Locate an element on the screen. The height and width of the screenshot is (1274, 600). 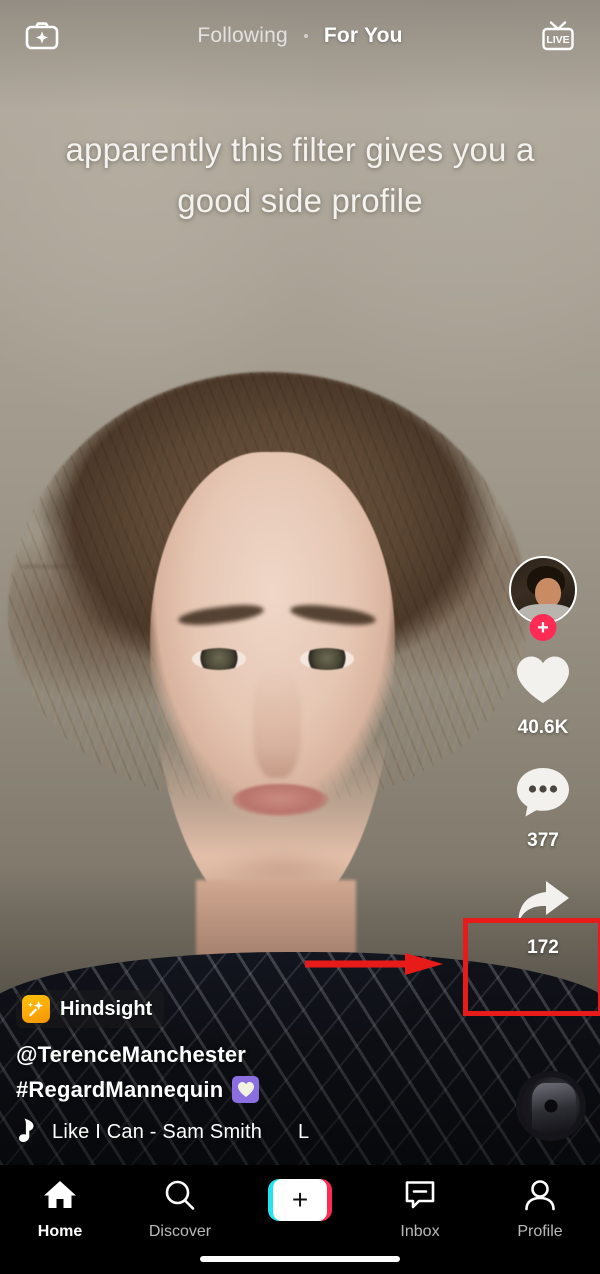
share-arrow-icon is located at coordinates (543, 904).